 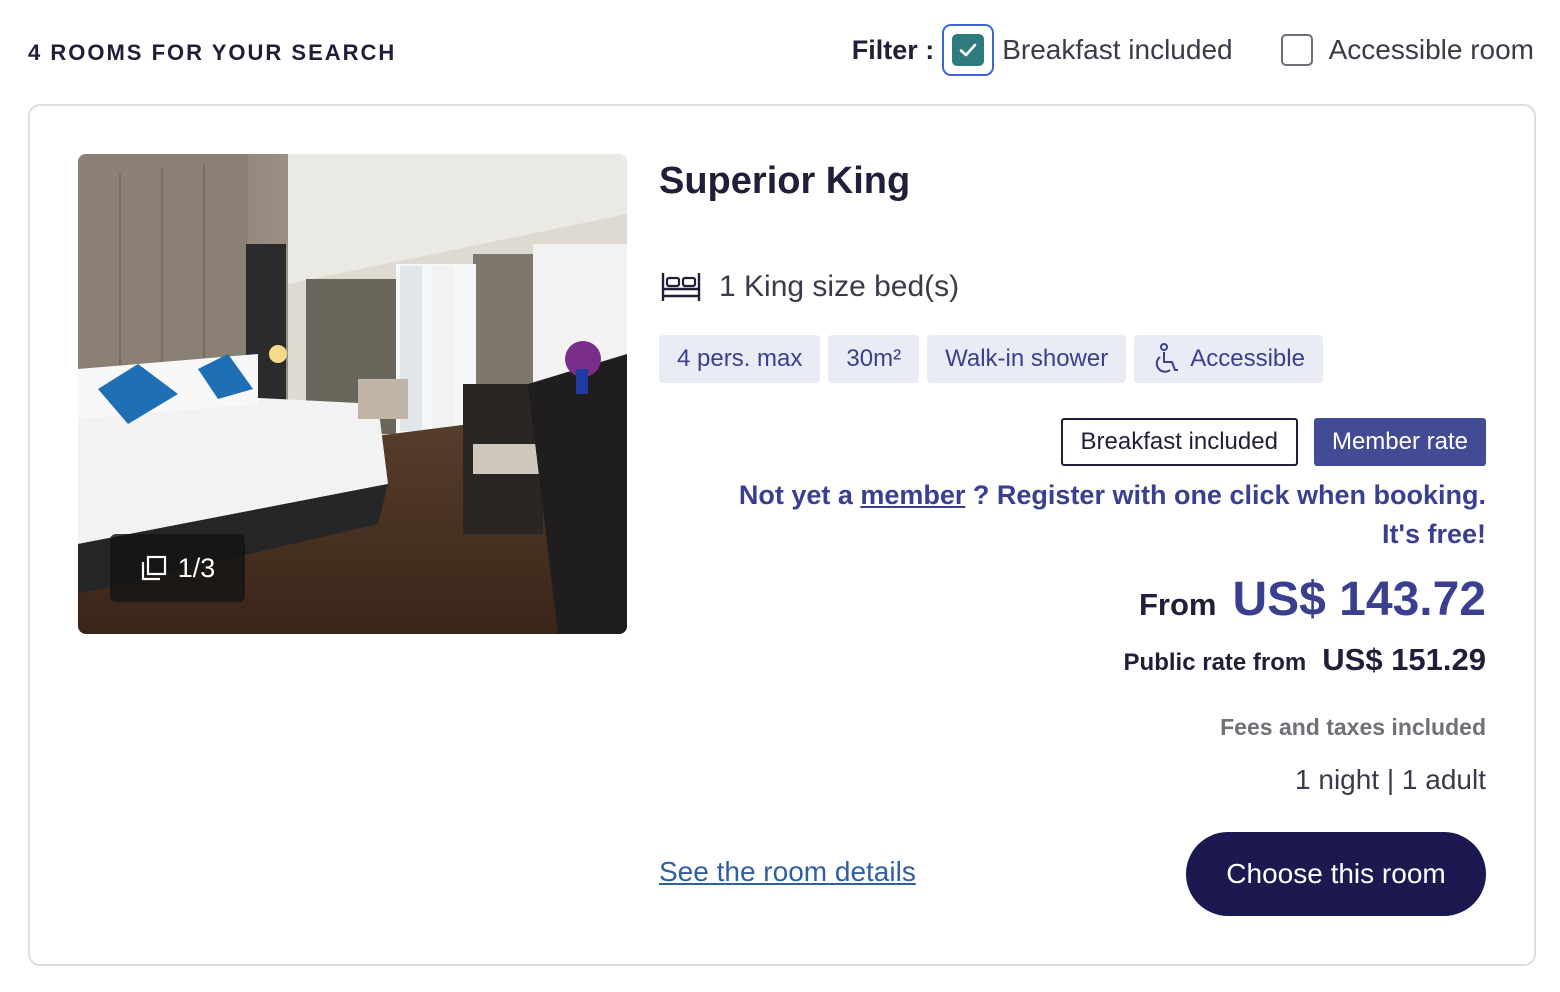 I want to click on stay-info: 1 night | 1 adult, so click(x=1390, y=779).